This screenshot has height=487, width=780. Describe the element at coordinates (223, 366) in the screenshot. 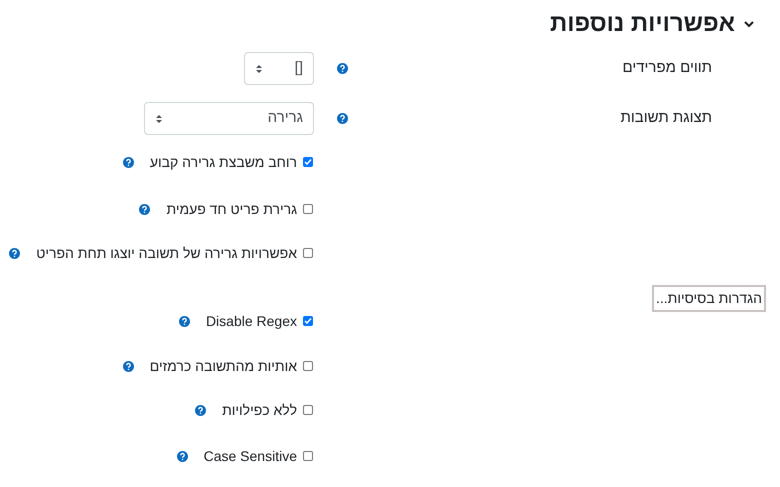

I see `checkbox-label: אותיות מהתשובה כרמזים` at that location.